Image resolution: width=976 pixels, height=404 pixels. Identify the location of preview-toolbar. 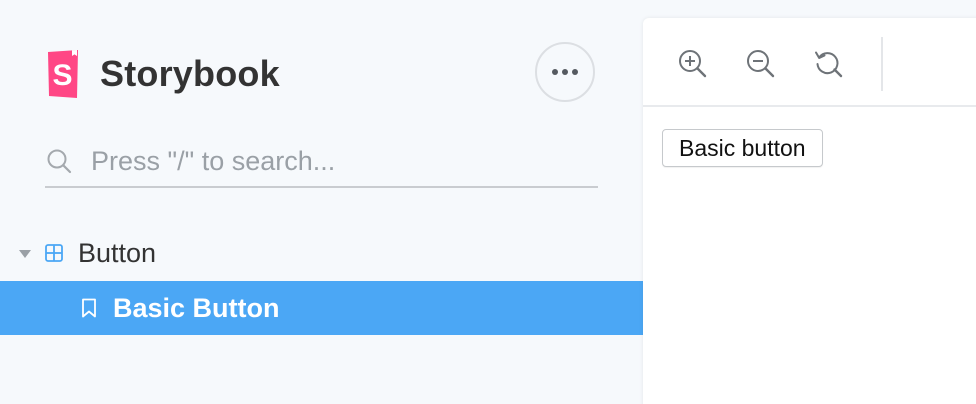
(809, 62).